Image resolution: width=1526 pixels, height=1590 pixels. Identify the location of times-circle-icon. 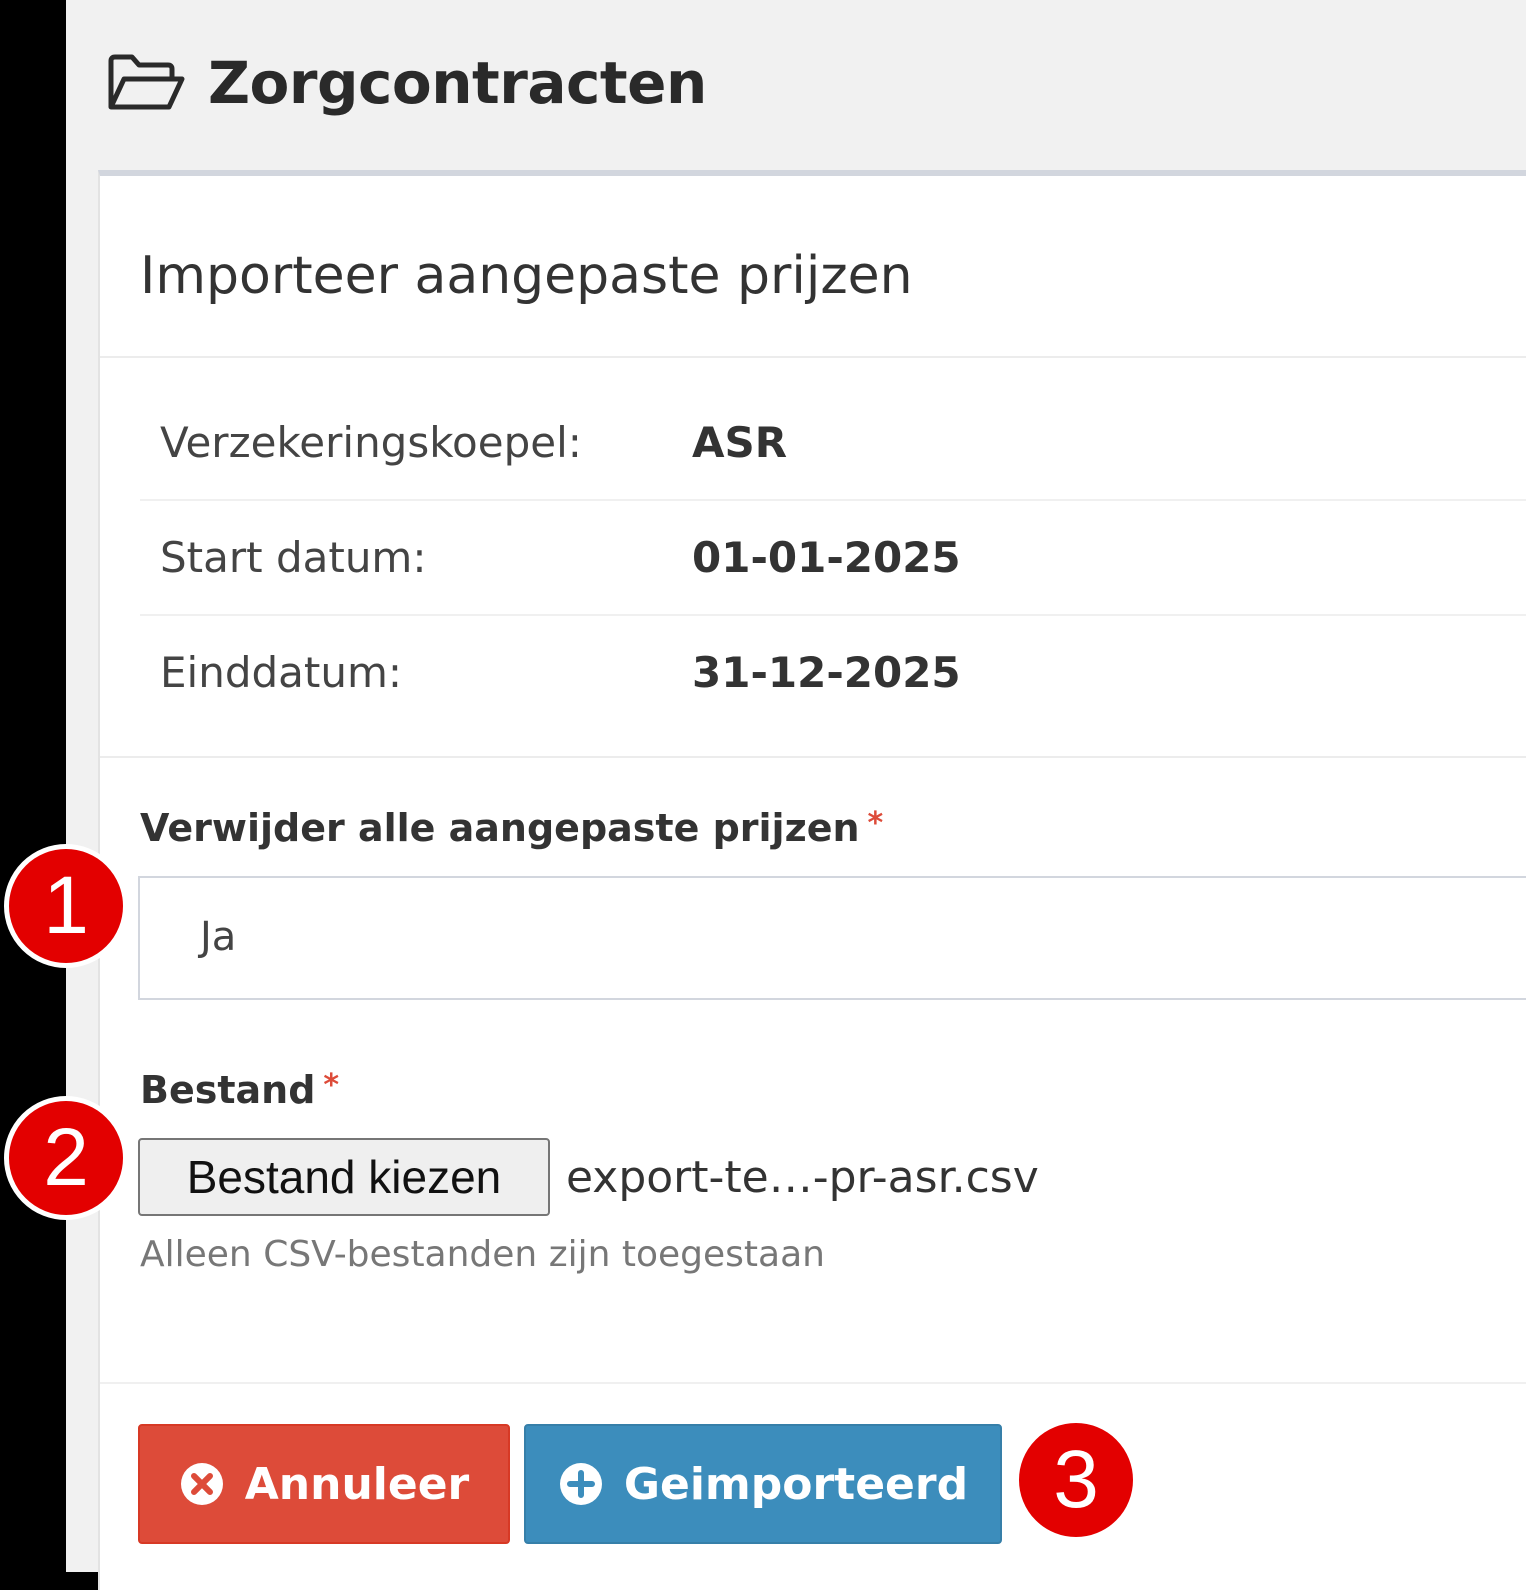
(201, 1484).